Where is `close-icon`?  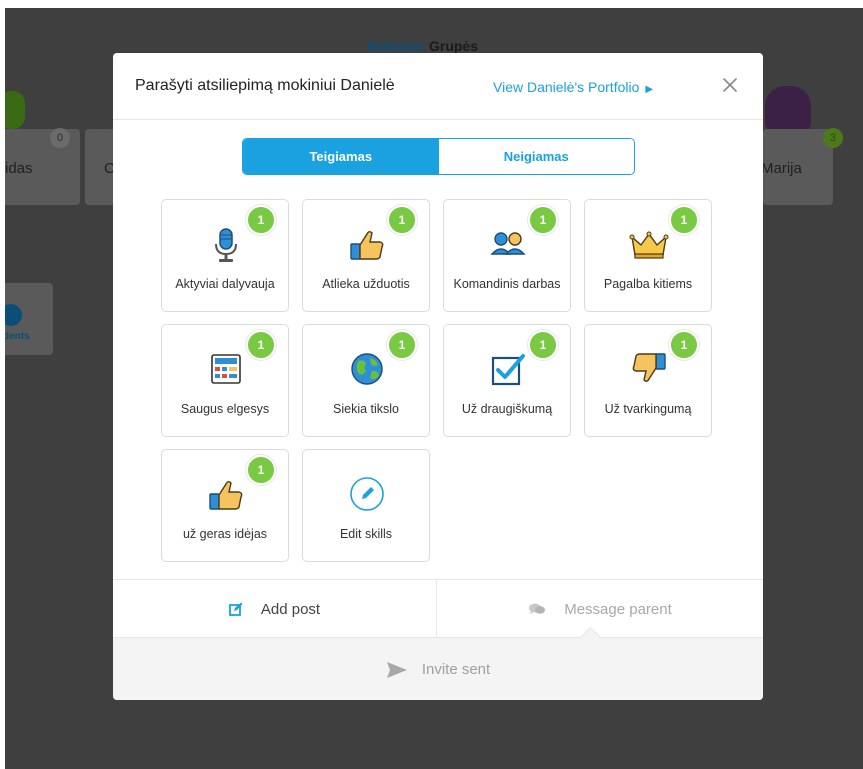 close-icon is located at coordinates (730, 85).